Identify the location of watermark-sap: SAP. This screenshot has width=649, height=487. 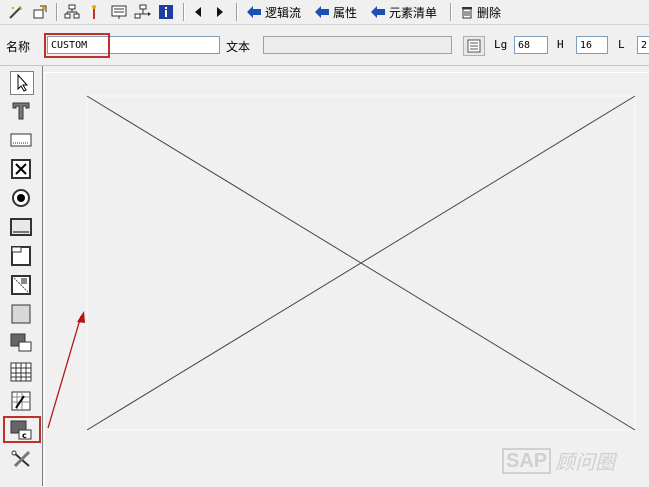
(527, 460).